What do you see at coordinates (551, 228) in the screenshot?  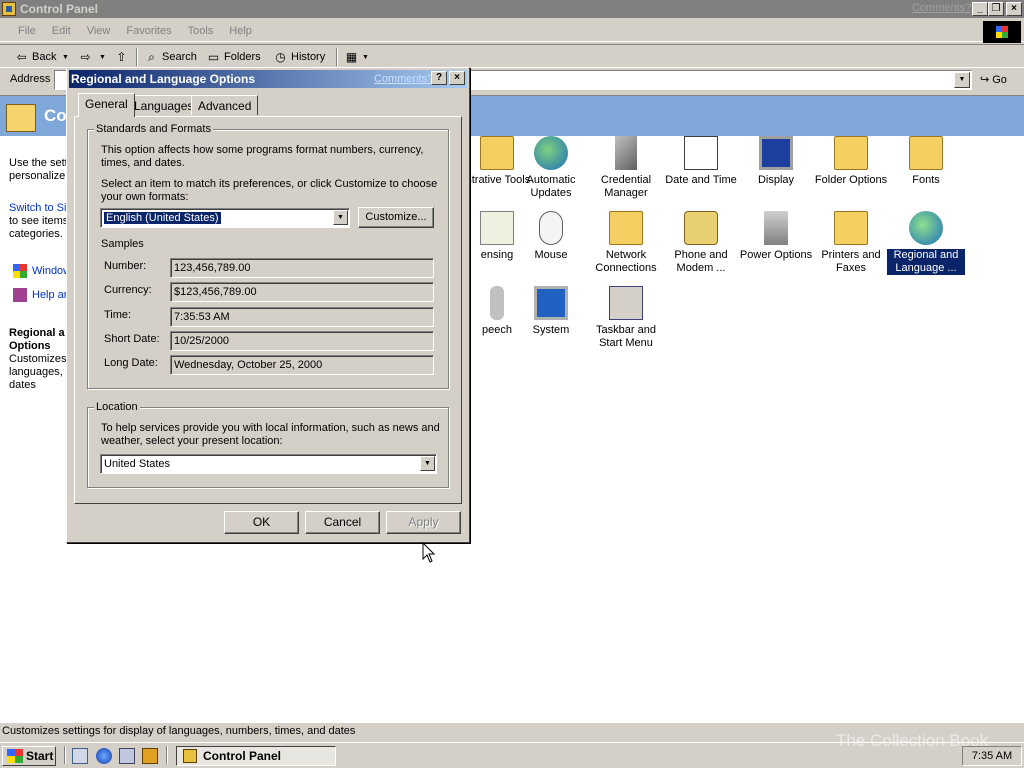 I see `mouse-icon` at bounding box center [551, 228].